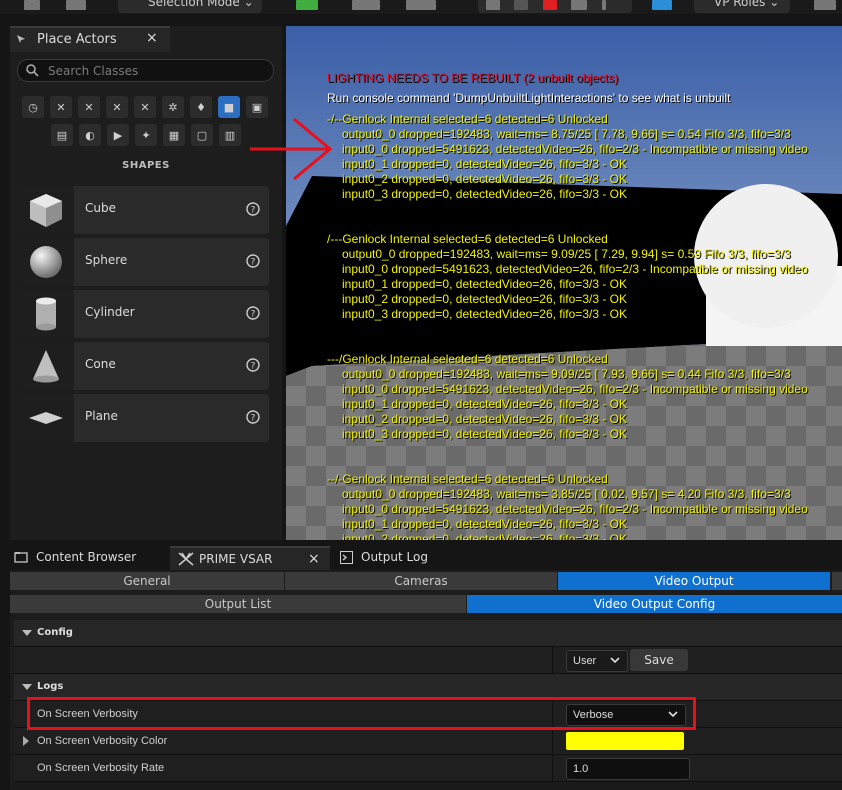  What do you see at coordinates (32, 5) in the screenshot?
I see `save-icon` at bounding box center [32, 5].